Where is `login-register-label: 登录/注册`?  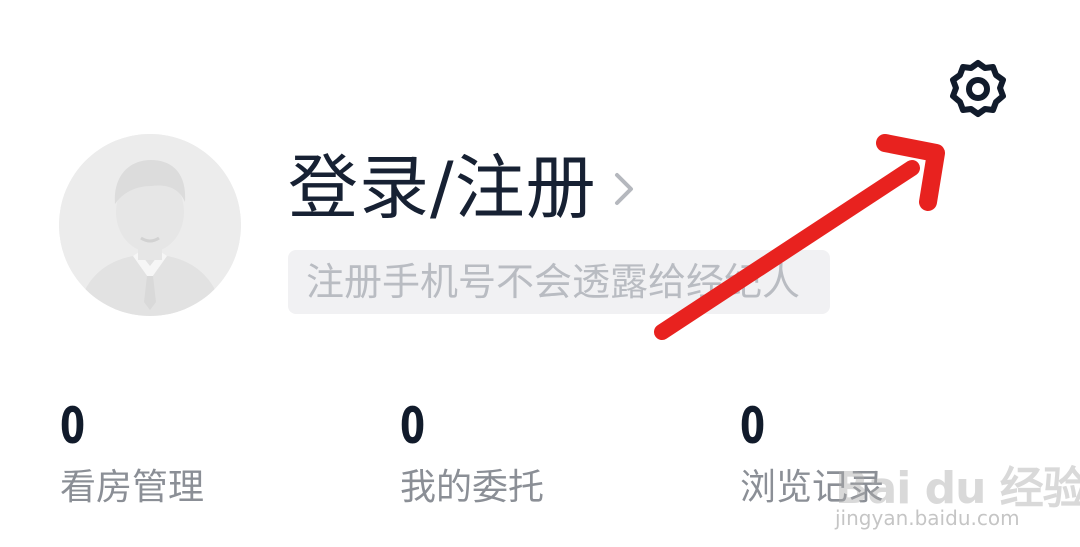 login-register-label: 登录/注册 is located at coordinates (442, 188).